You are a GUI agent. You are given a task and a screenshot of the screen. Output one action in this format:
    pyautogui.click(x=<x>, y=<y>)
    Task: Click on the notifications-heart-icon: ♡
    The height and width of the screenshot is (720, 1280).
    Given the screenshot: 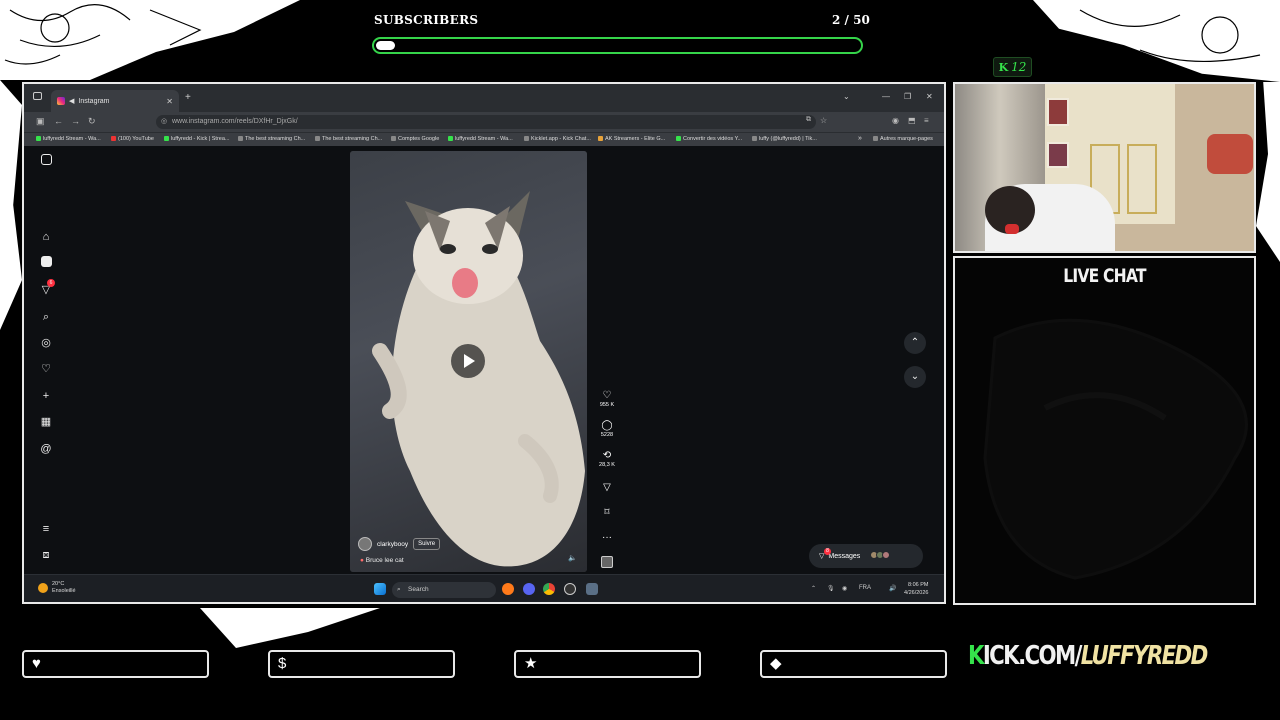 What is the action you would take?
    pyautogui.click(x=46, y=369)
    